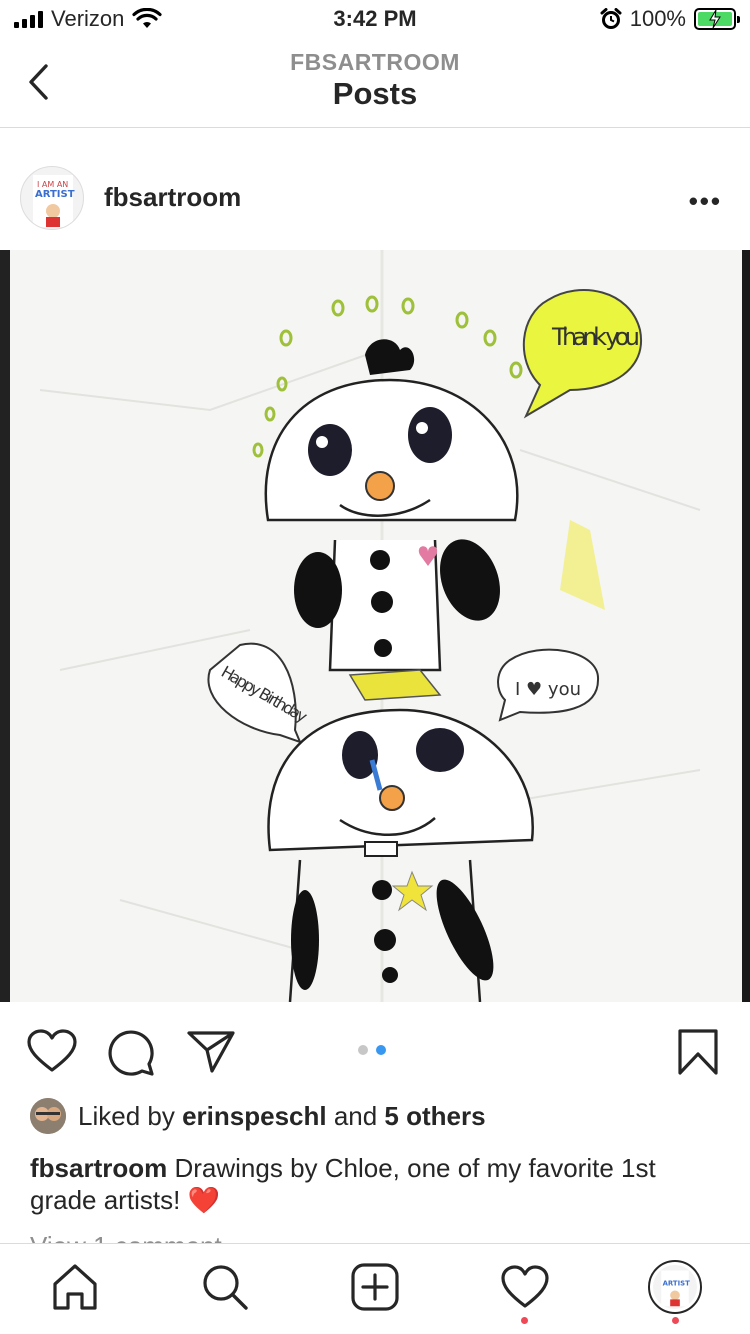 This screenshot has width=750, height=1334. I want to click on likes-summary: Liked by erinspeschl and 5 others, so click(258, 1116).